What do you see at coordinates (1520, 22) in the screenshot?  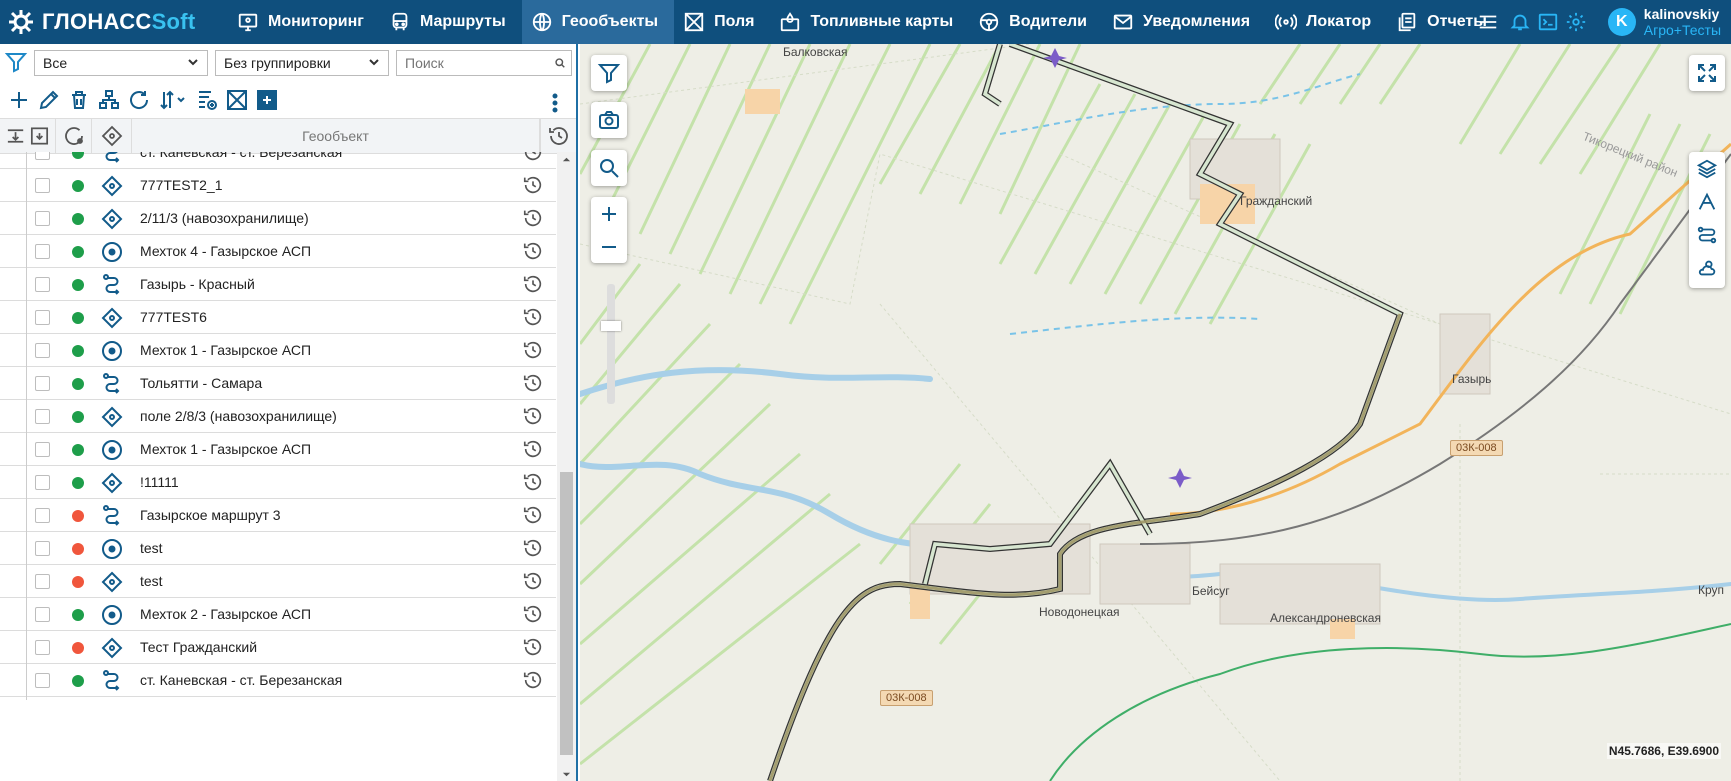 I see `bell-icon` at bounding box center [1520, 22].